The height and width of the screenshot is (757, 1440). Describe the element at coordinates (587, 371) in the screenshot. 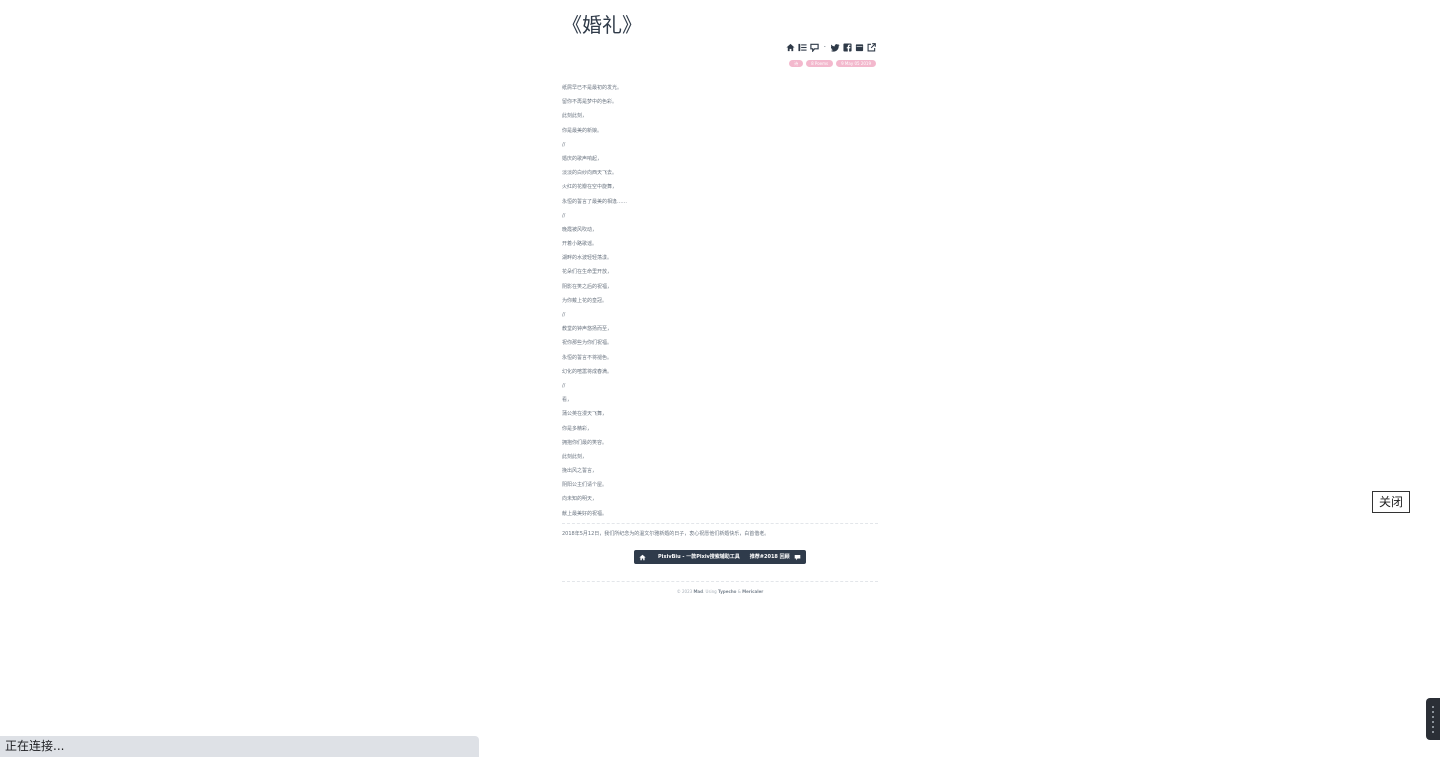

I see `poem-line: 幻化的喧嚣将成春满。` at that location.